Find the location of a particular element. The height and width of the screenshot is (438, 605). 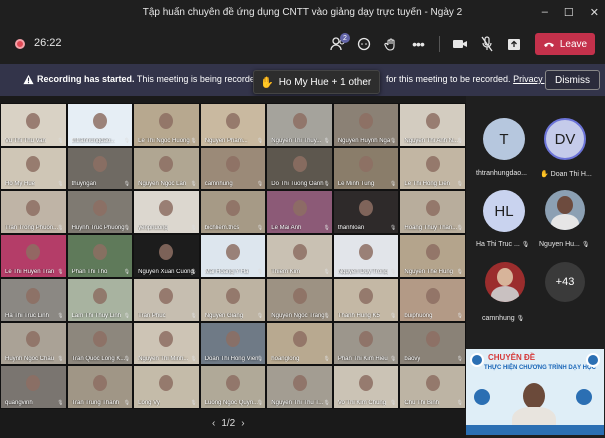

maximize-button: ☐ is located at coordinates (569, 12).